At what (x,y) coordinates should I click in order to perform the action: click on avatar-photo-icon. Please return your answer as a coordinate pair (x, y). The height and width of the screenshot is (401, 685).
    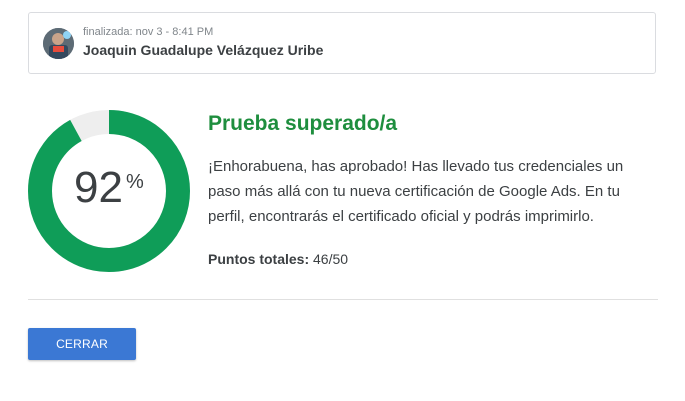
    Looking at the image, I should click on (58, 43).